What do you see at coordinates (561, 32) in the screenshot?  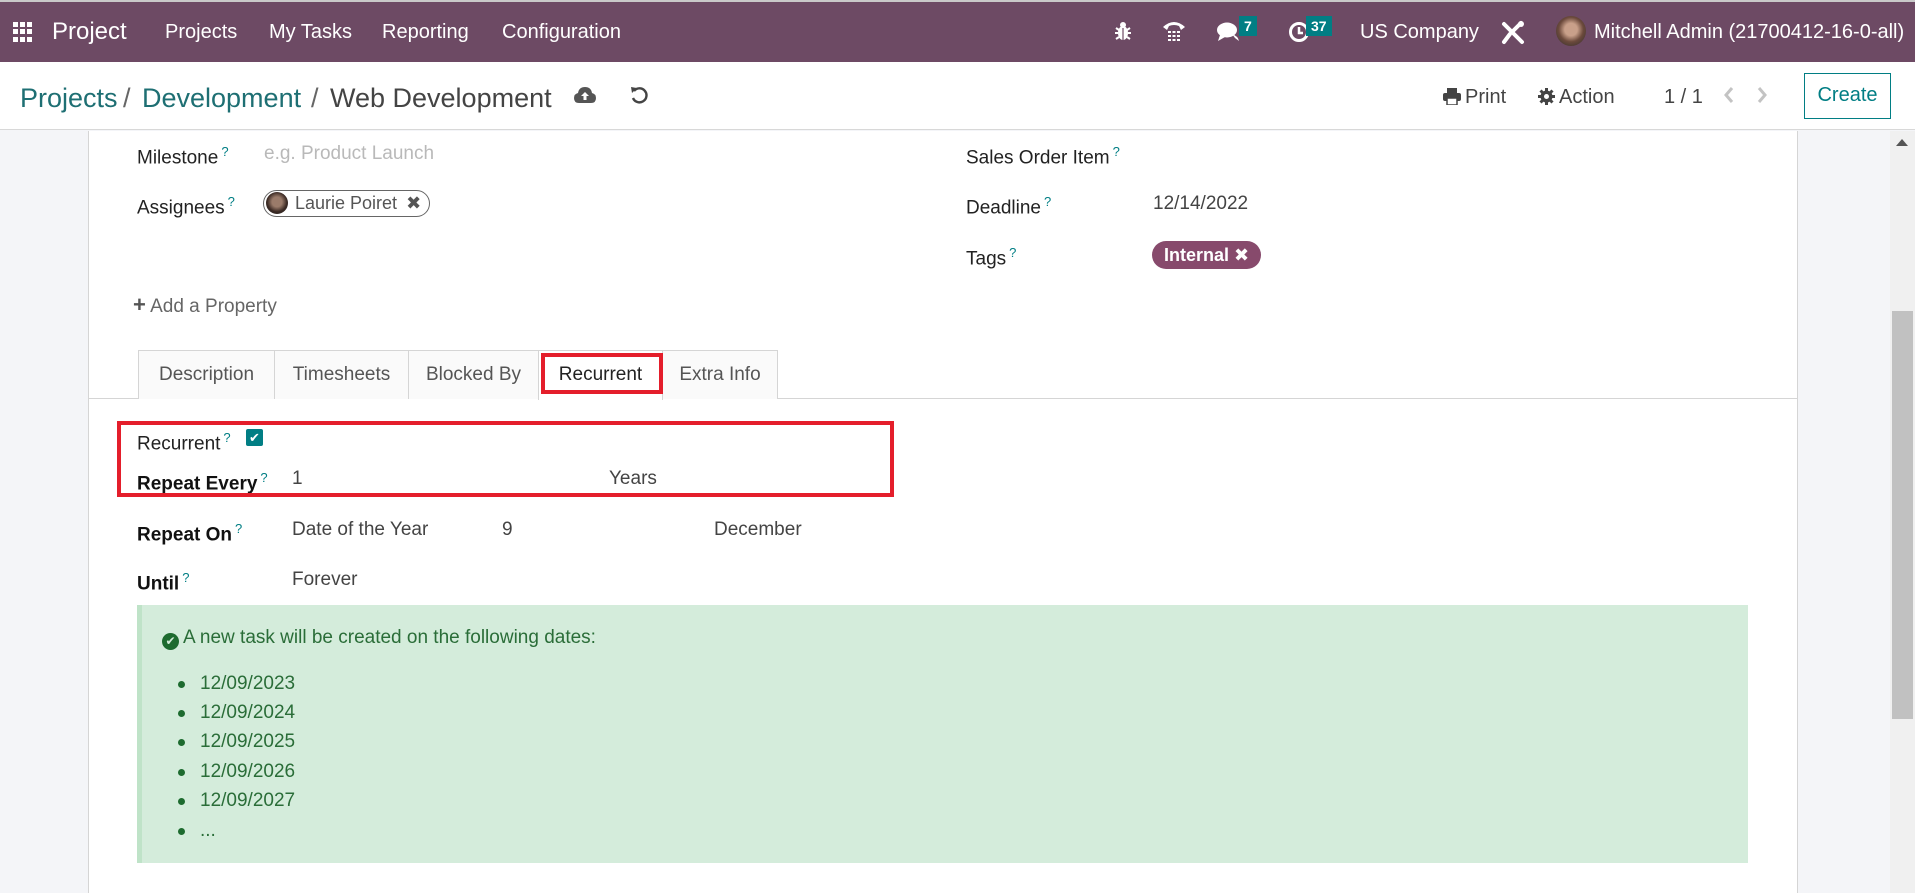 I see `menu-configuration: Configuration` at bounding box center [561, 32].